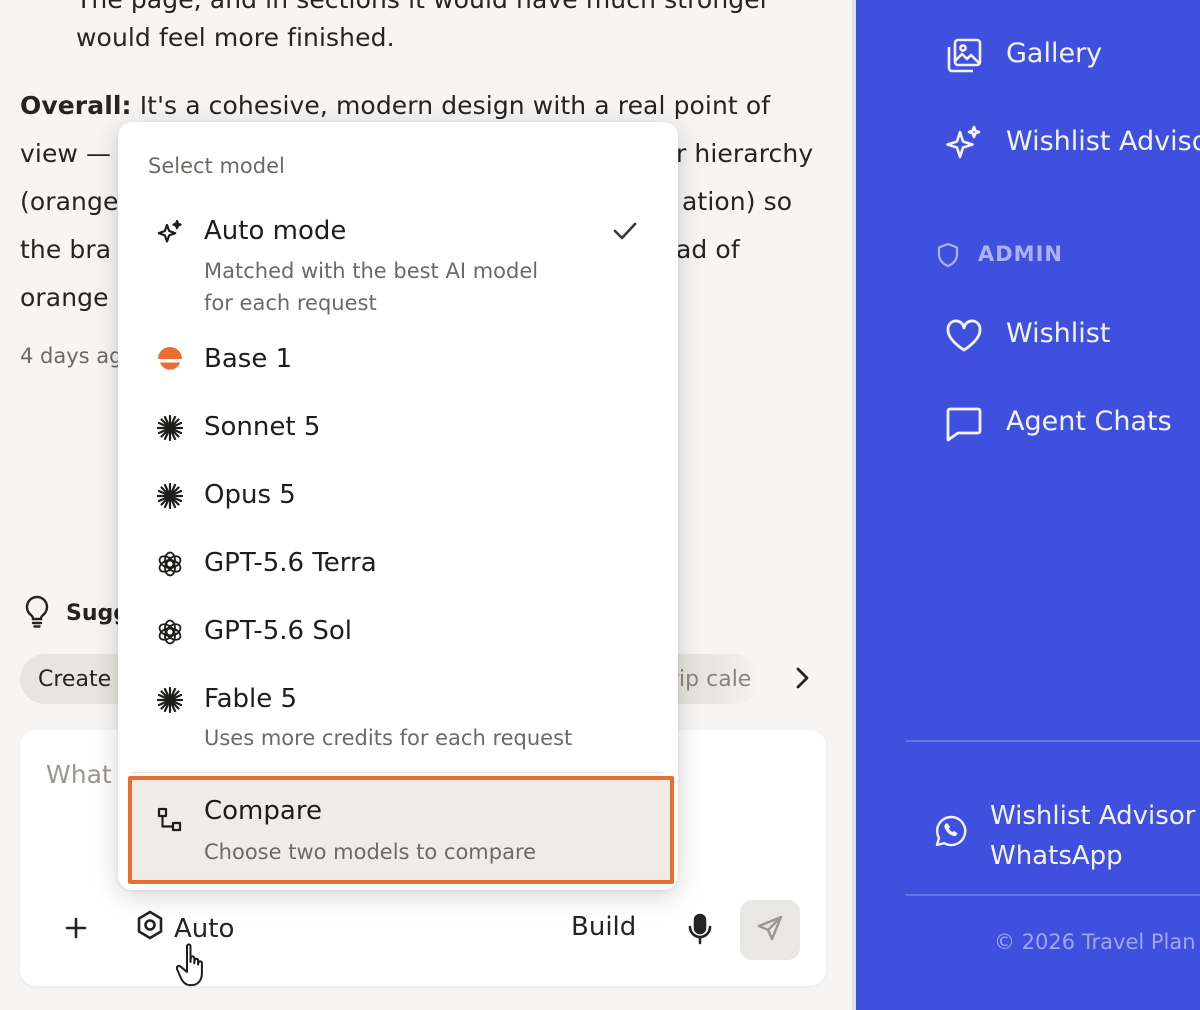  I want to click on half-circle-icon, so click(170, 360).